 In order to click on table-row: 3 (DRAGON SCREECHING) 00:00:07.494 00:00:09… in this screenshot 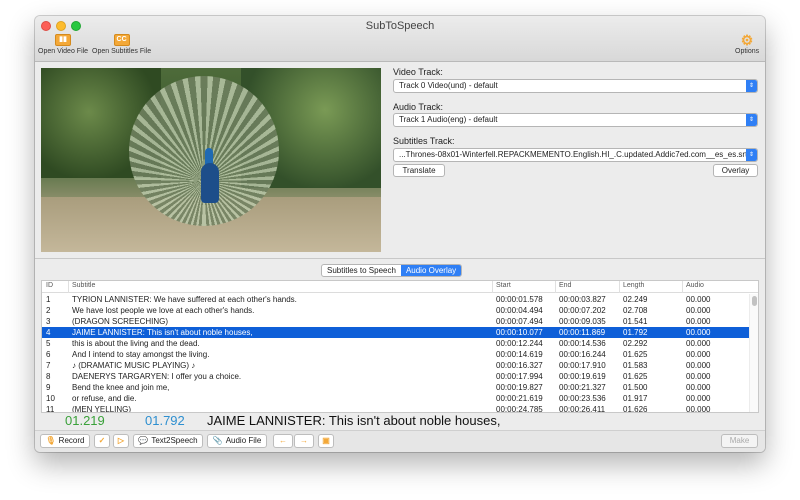, I will do `click(396, 321)`.